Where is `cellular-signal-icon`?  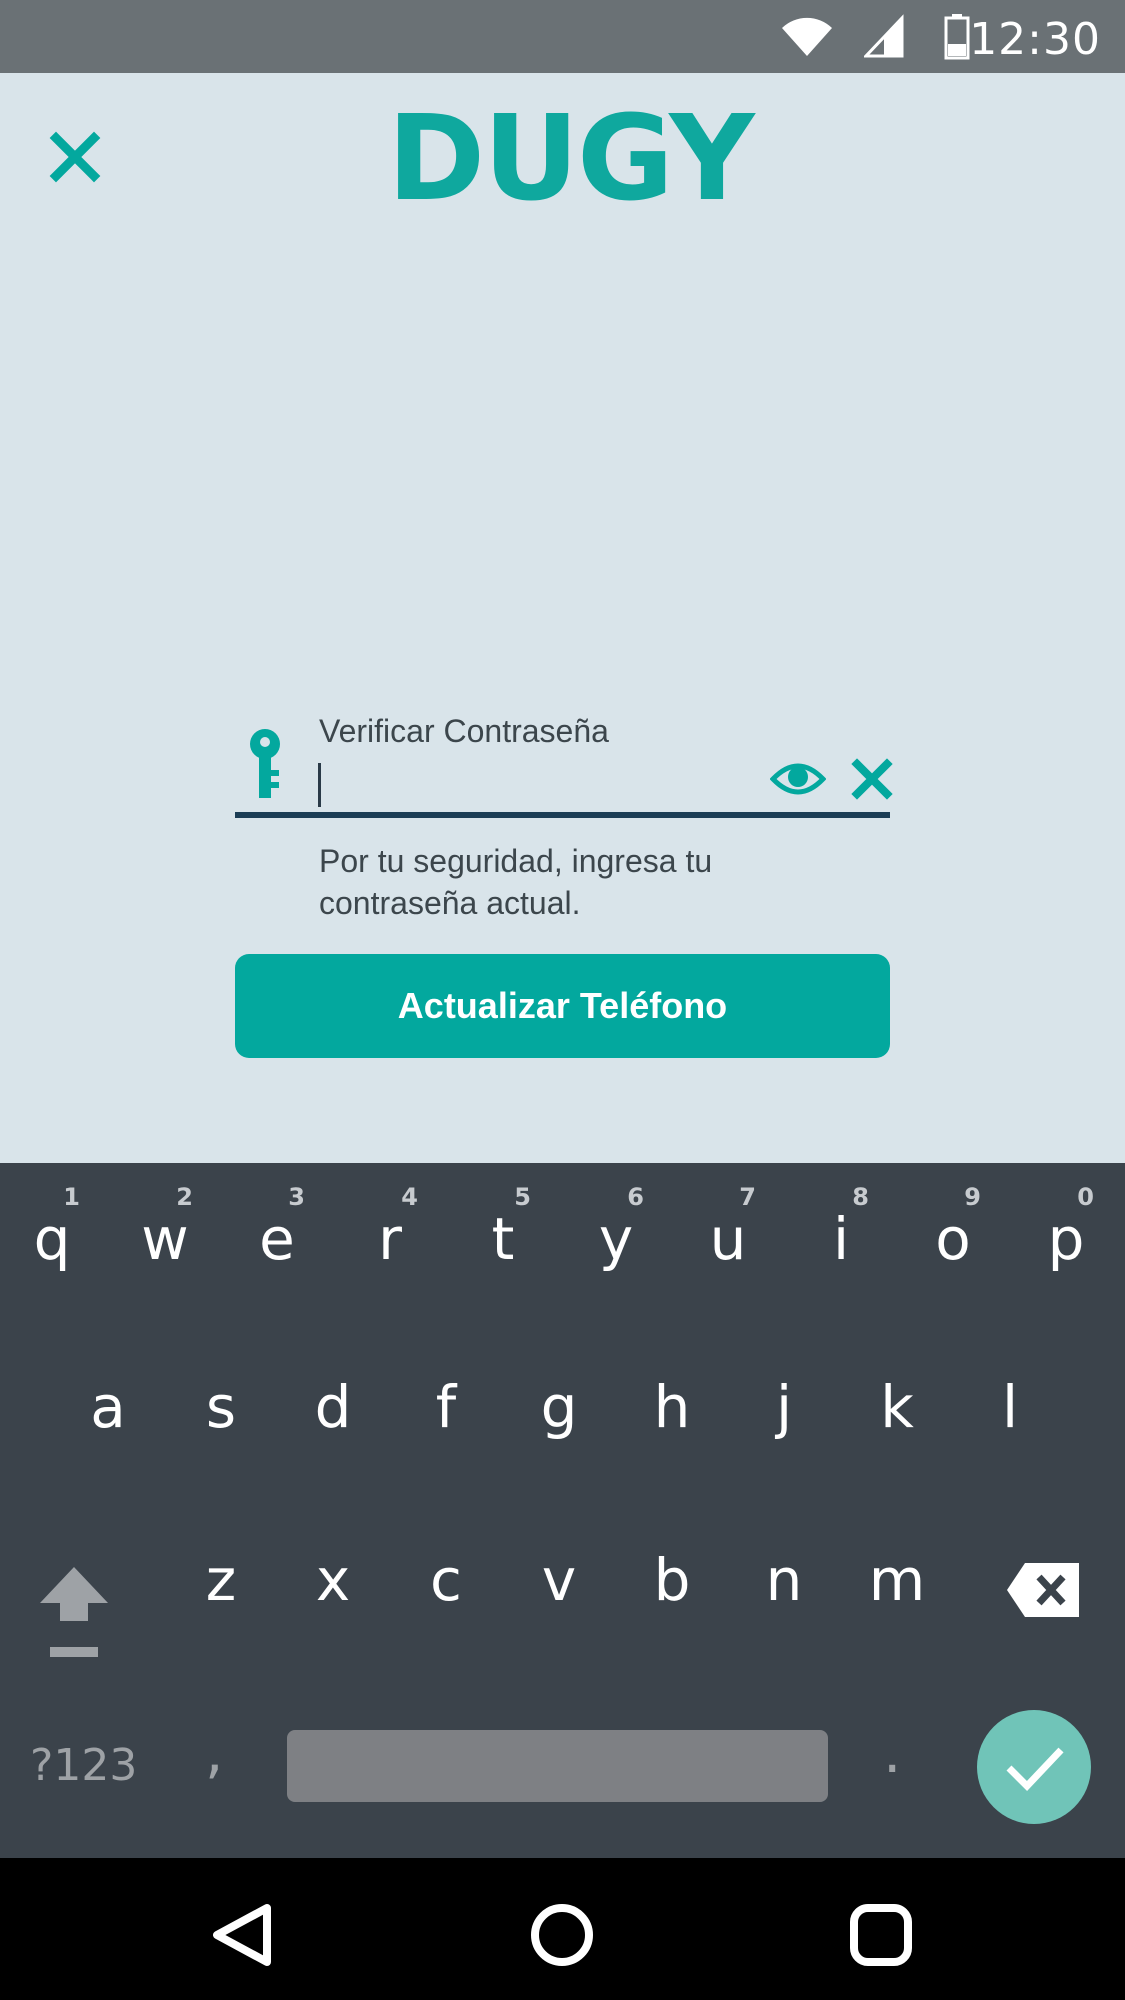 cellular-signal-icon is located at coordinates (884, 36).